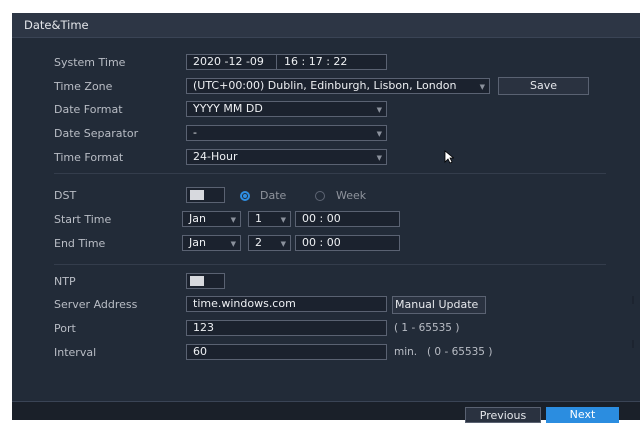 Image resolution: width=640 pixels, height=424 pixels. I want to click on server-address-value: time.windows.com, so click(244, 303).